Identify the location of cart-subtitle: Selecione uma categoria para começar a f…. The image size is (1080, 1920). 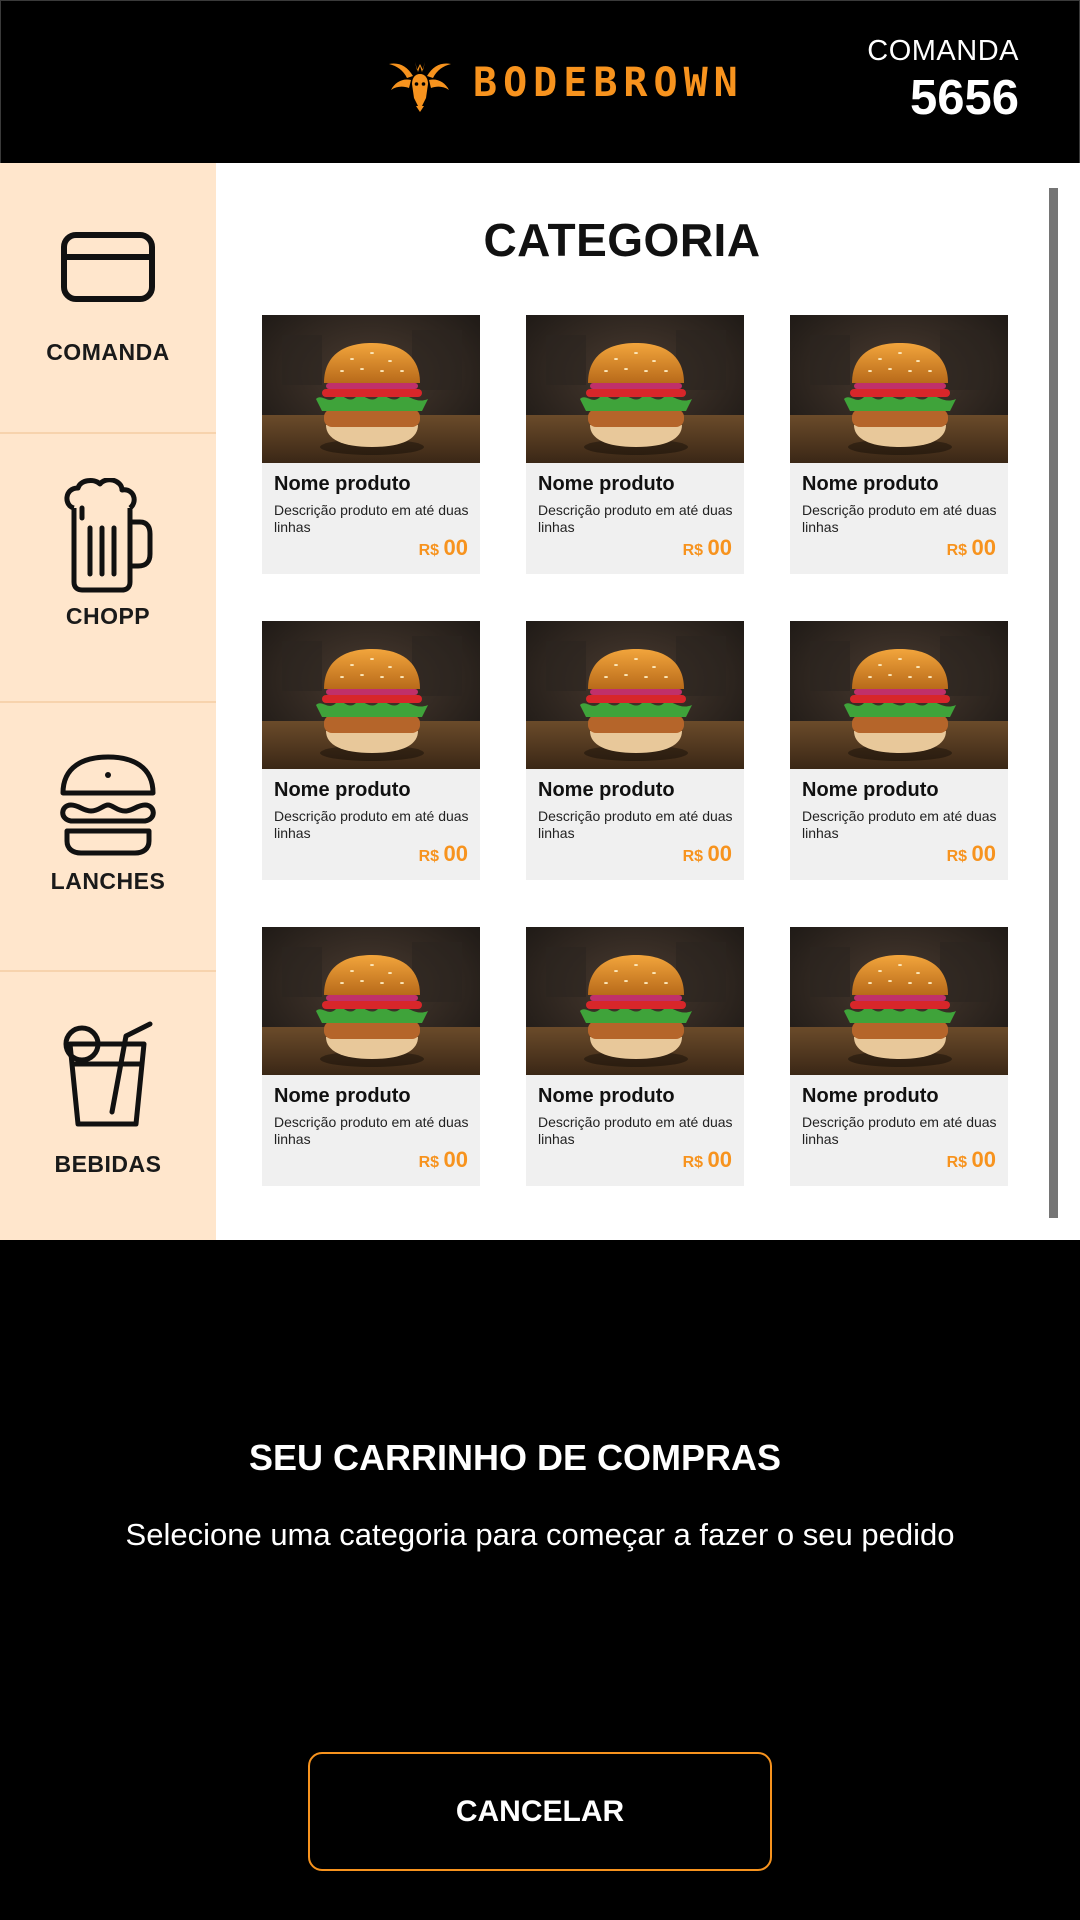
(540, 1534).